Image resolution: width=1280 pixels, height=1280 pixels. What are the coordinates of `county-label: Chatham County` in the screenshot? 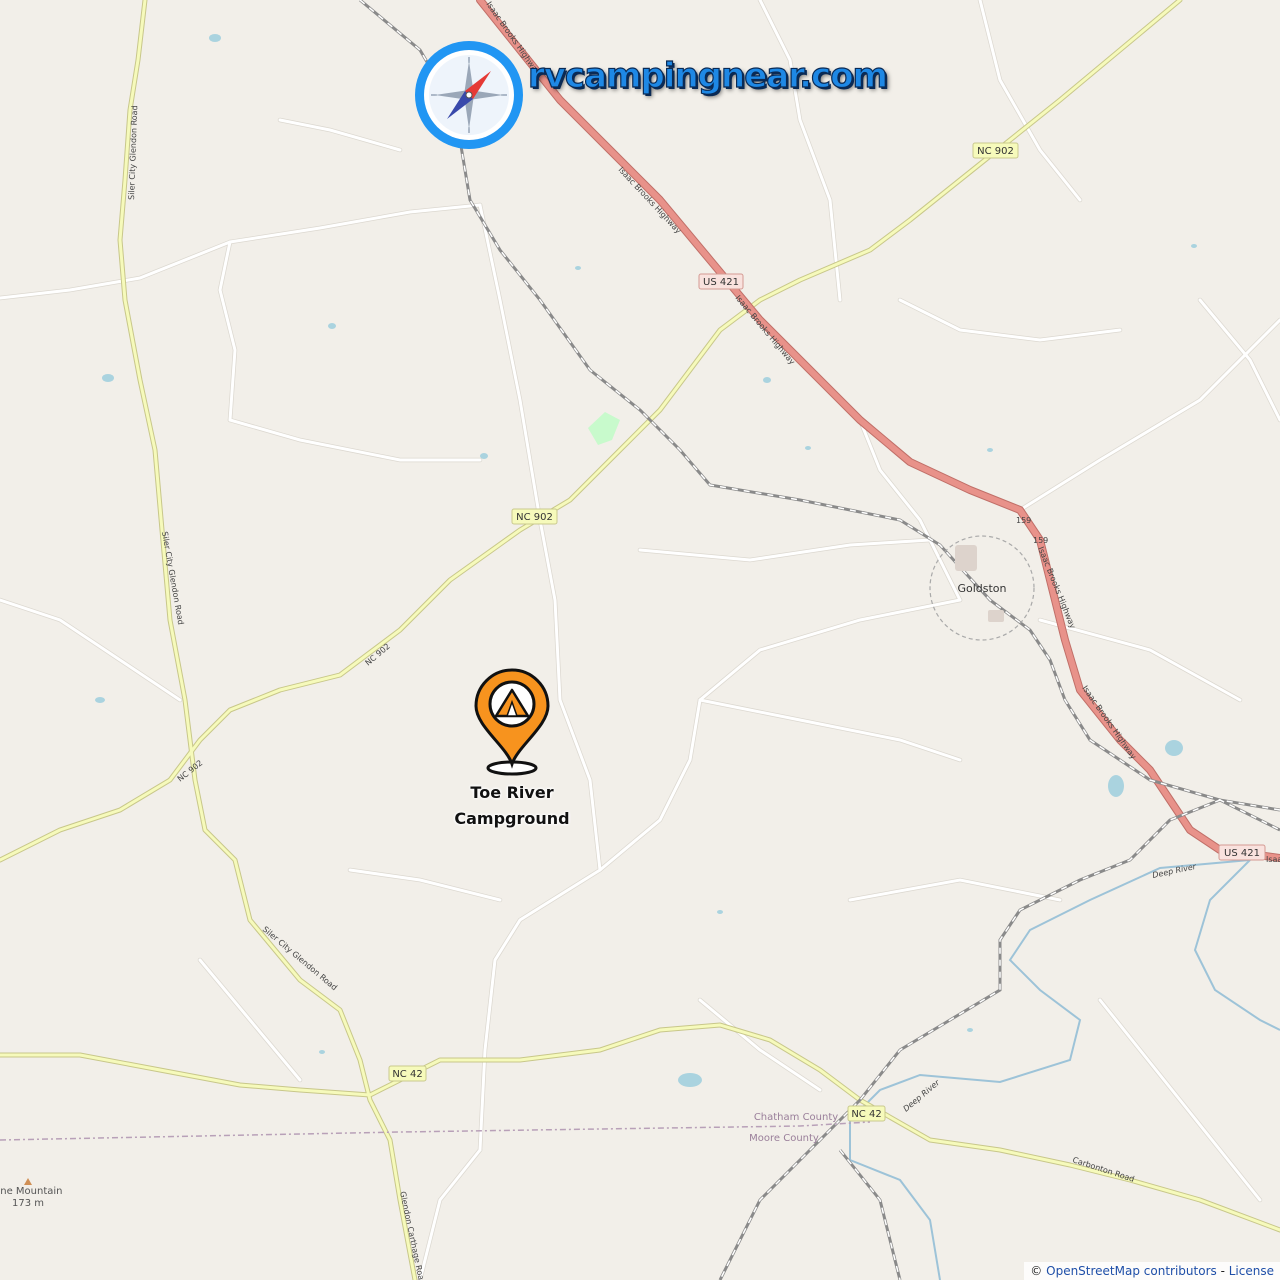 It's located at (796, 1117).